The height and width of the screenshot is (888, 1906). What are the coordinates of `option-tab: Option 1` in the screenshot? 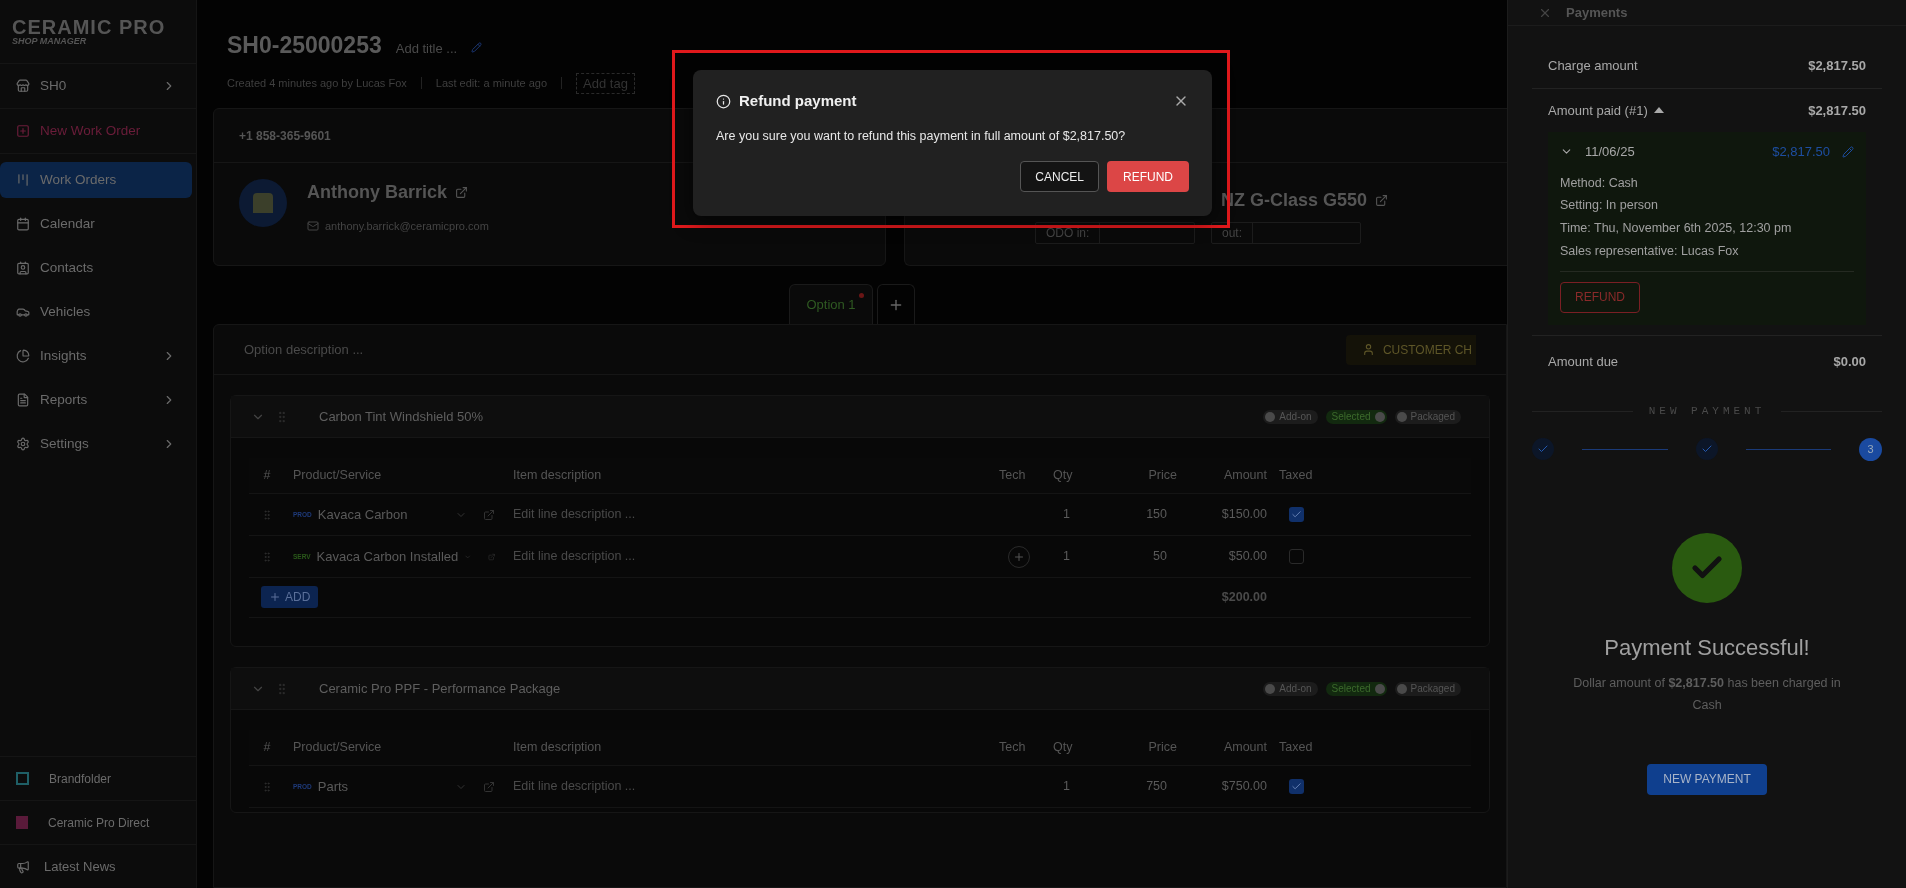 It's located at (831, 304).